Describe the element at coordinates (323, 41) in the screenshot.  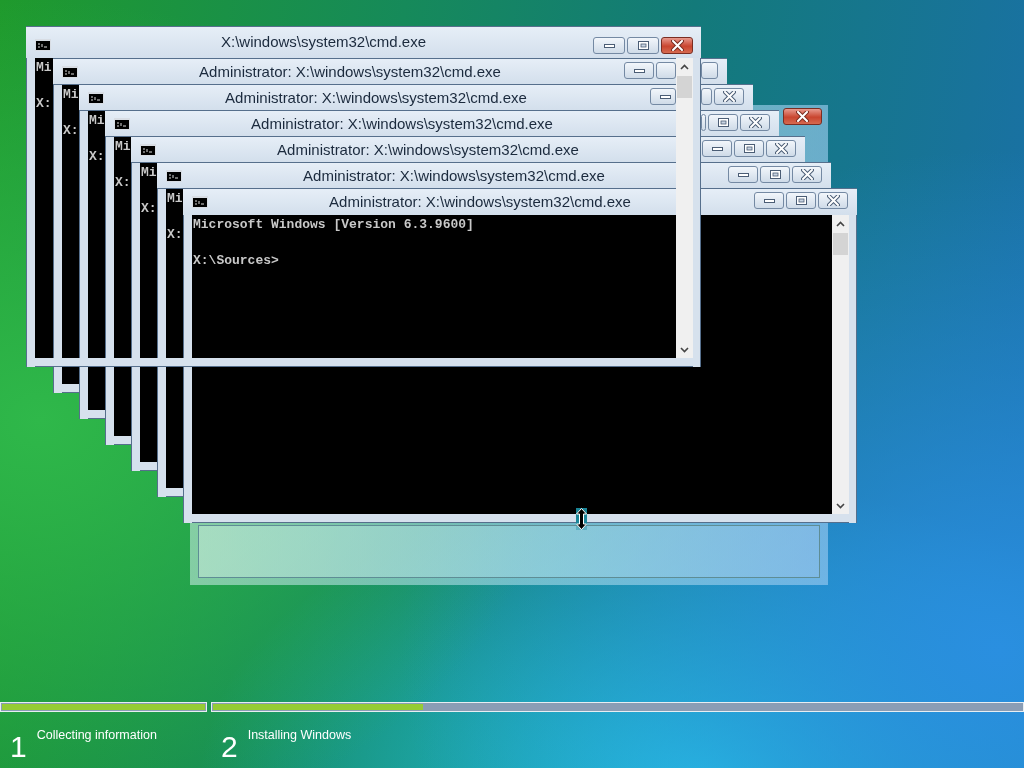
I see `window-title: X:\windows\system32\cmd.exe` at that location.